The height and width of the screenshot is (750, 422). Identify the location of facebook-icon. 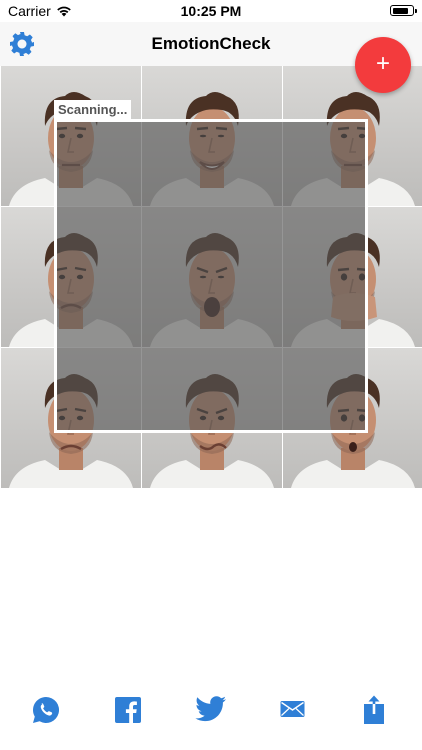
(128, 710).